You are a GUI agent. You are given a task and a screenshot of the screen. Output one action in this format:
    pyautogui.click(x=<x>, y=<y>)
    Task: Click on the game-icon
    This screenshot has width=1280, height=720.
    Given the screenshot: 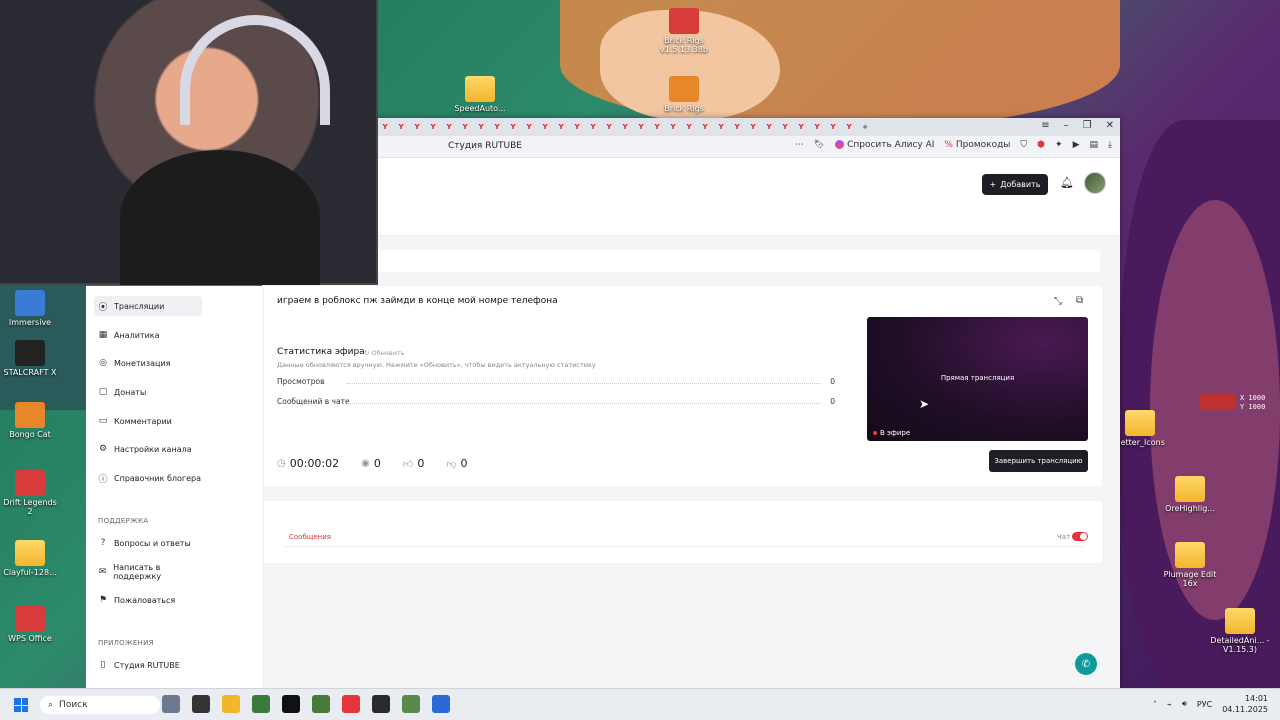 What is the action you would take?
    pyautogui.click(x=411, y=704)
    